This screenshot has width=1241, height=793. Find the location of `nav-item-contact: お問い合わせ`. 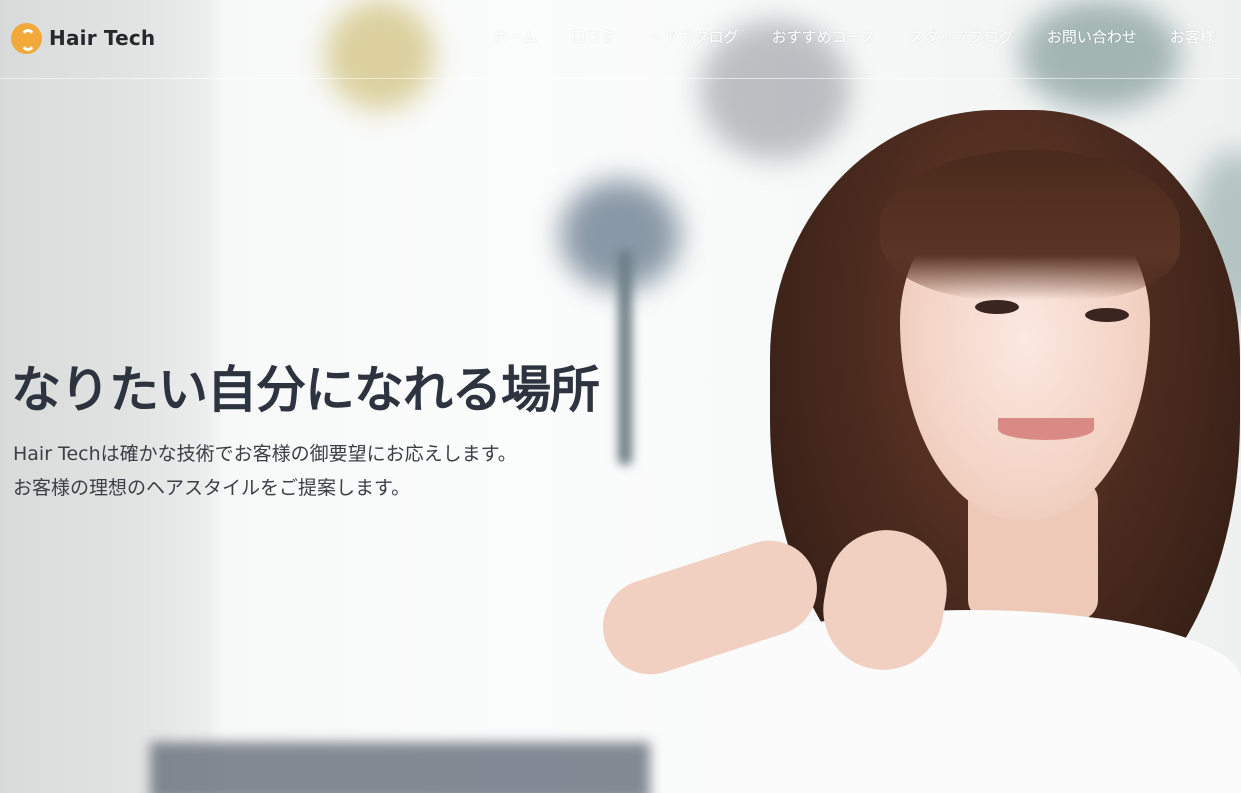

nav-item-contact: お問い合わせ is located at coordinates (1092, 37).